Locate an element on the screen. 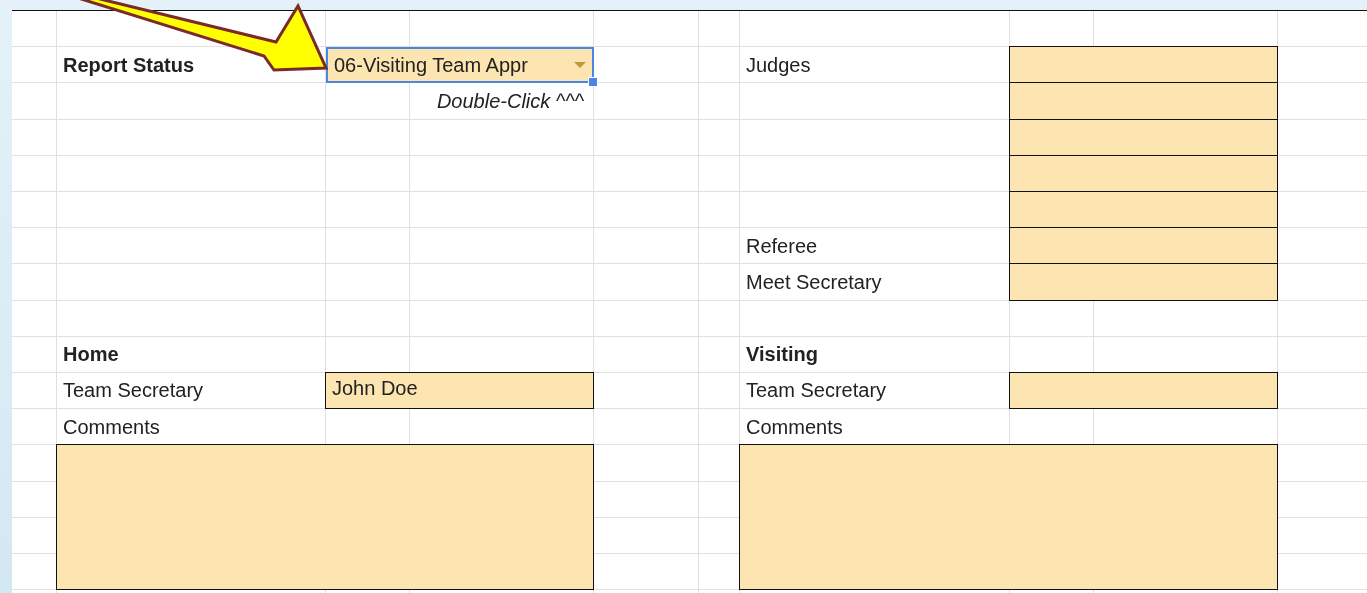 Image resolution: width=1367 pixels, height=593 pixels. hint-text: Double-Click ^^^ is located at coordinates (510, 101).